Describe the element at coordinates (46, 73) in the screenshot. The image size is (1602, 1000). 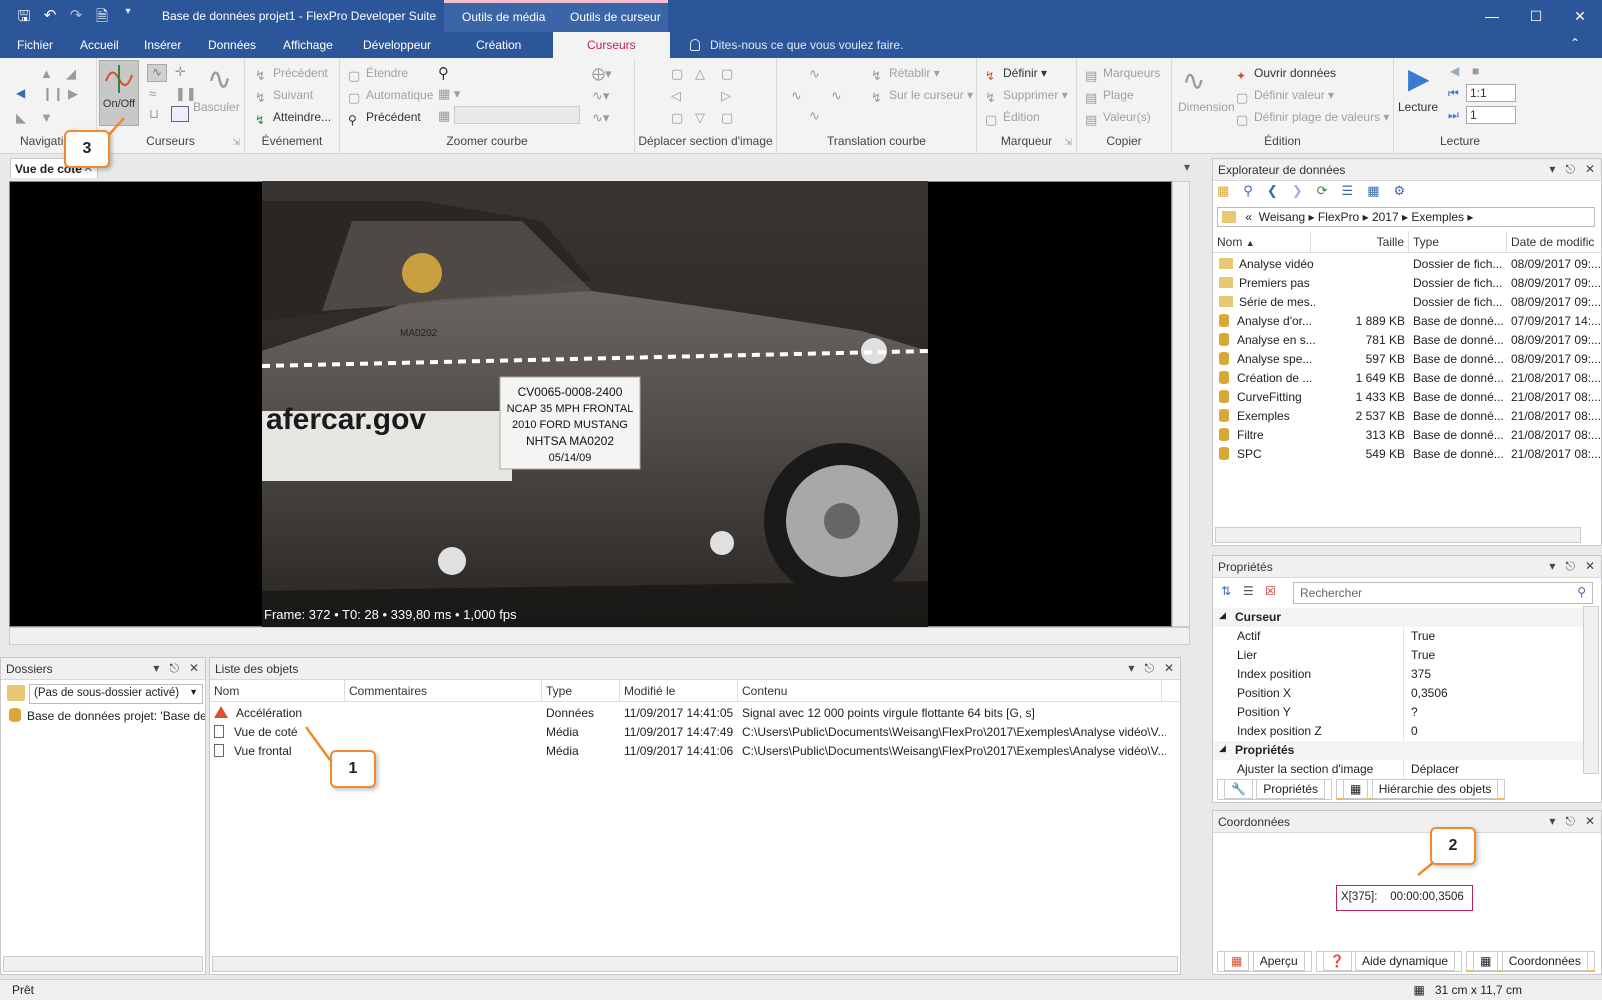
I see `nav-up-icon: ▲` at that location.